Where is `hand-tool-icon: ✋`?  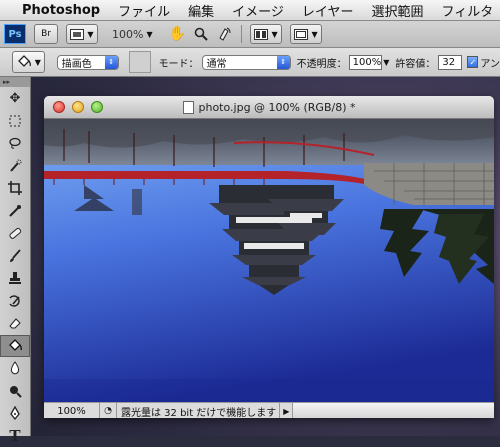 hand-tool-icon: ✋ is located at coordinates (177, 34).